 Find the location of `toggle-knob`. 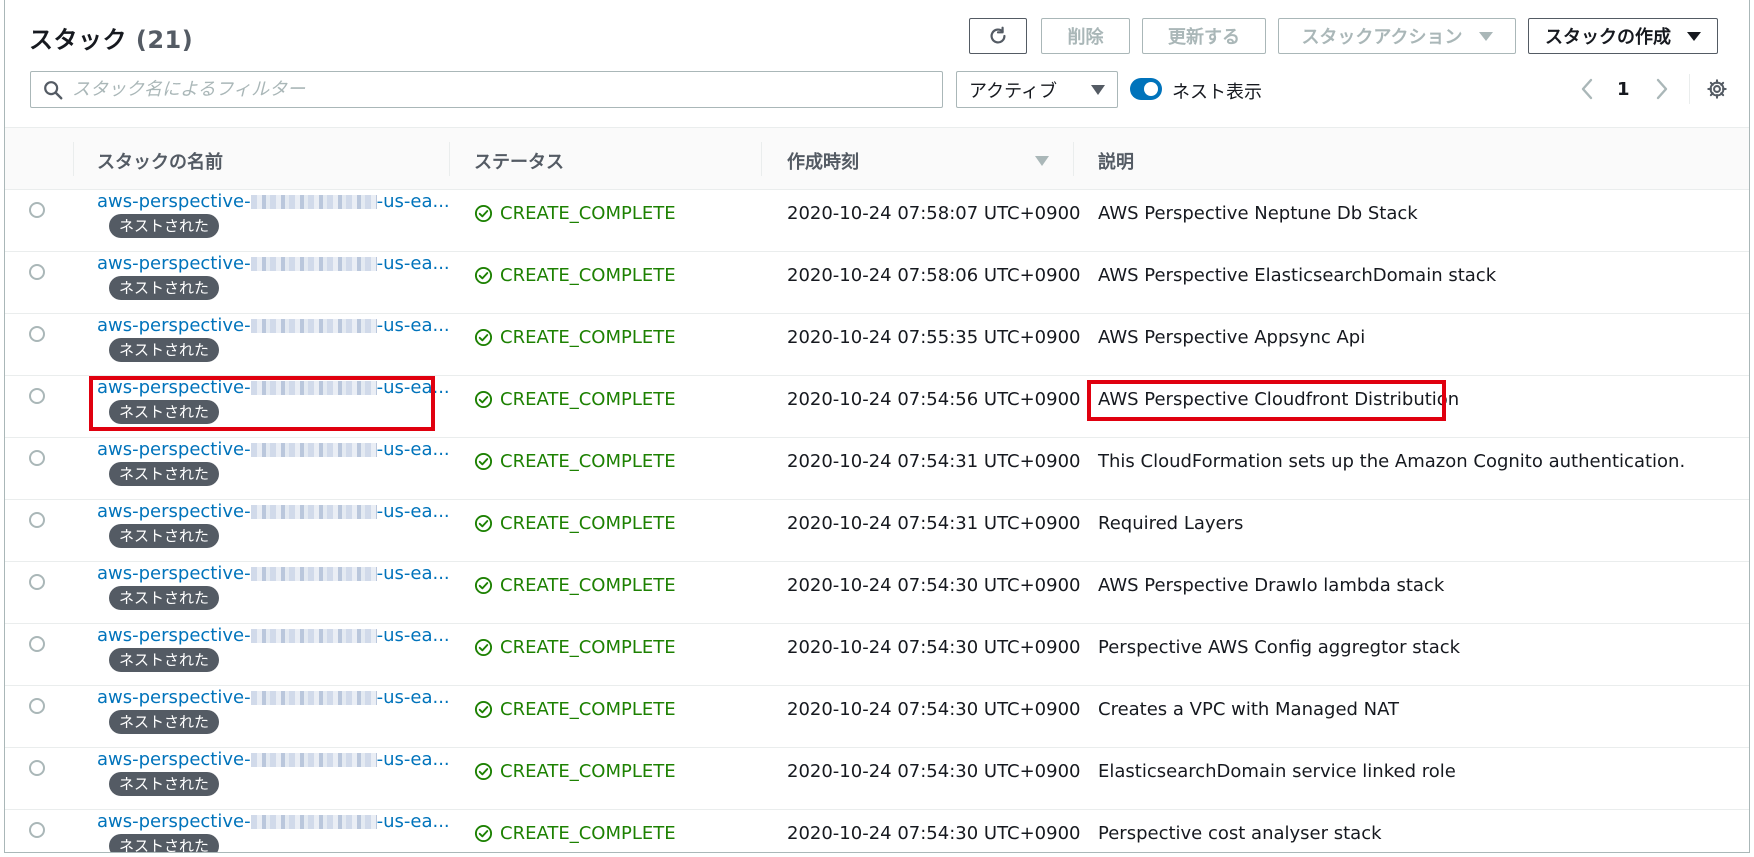

toggle-knob is located at coordinates (1151, 89).